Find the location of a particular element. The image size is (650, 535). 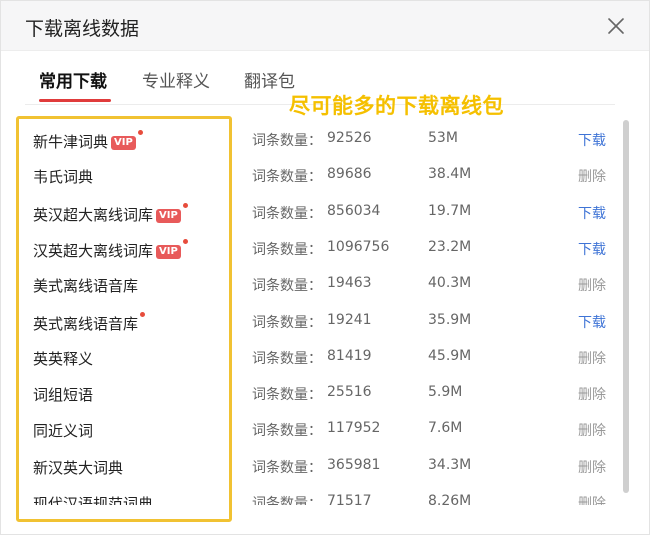

dictionary-name: 英式离线语音库 is located at coordinates (89, 322).